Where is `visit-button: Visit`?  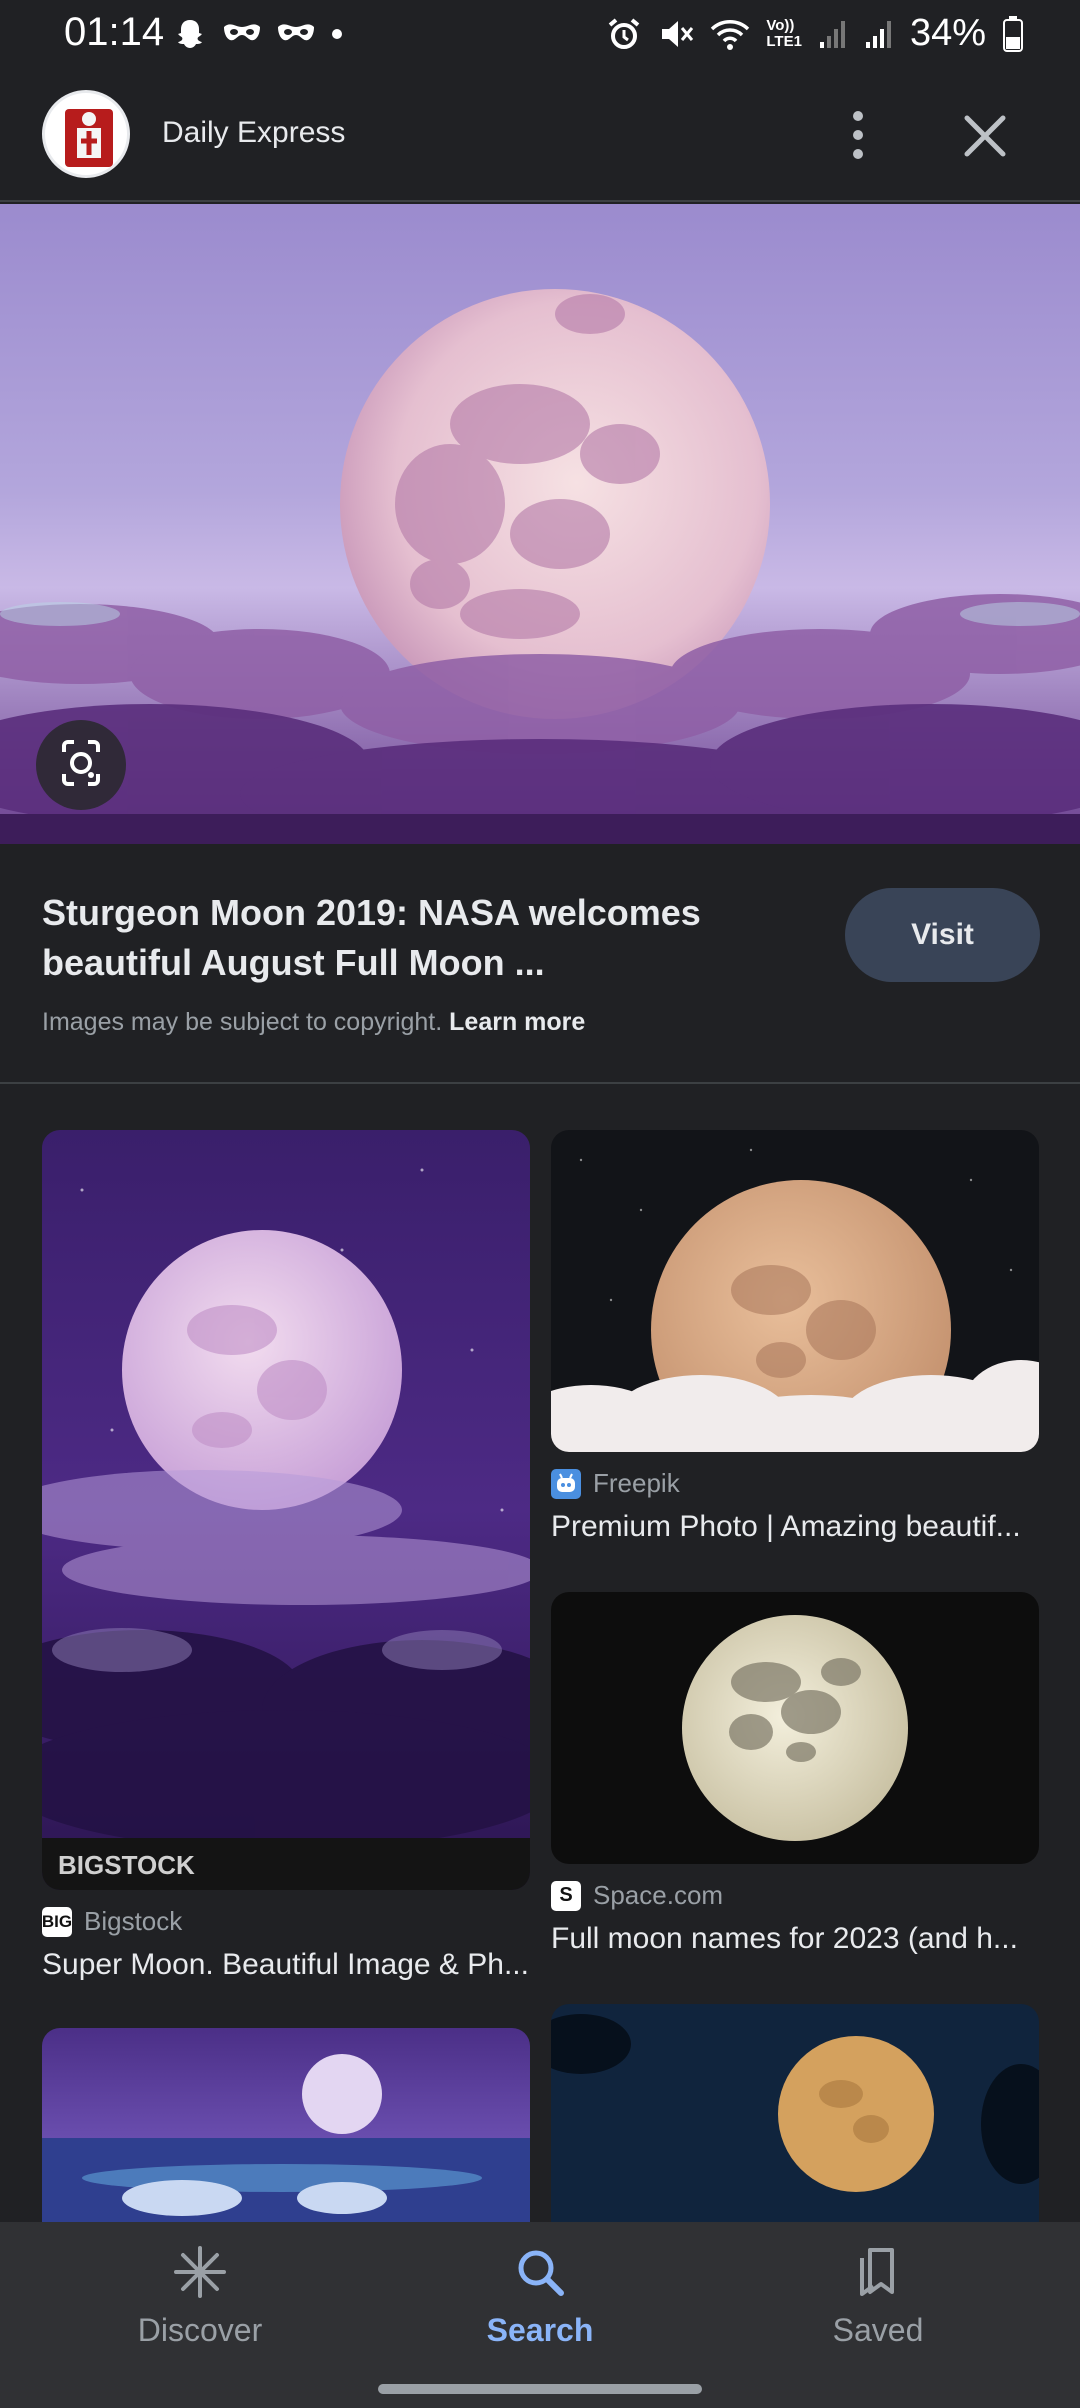 visit-button: Visit is located at coordinates (942, 935).